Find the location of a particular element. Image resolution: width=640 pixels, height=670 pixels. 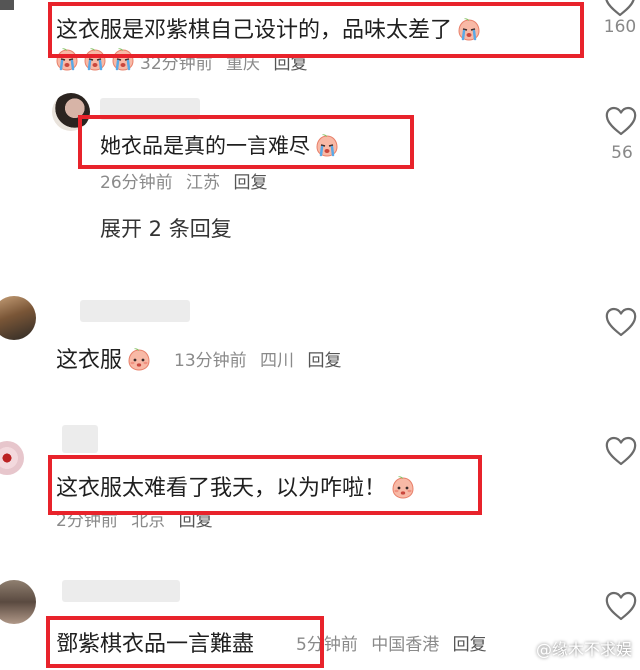

comment-location: 四川 is located at coordinates (277, 361).